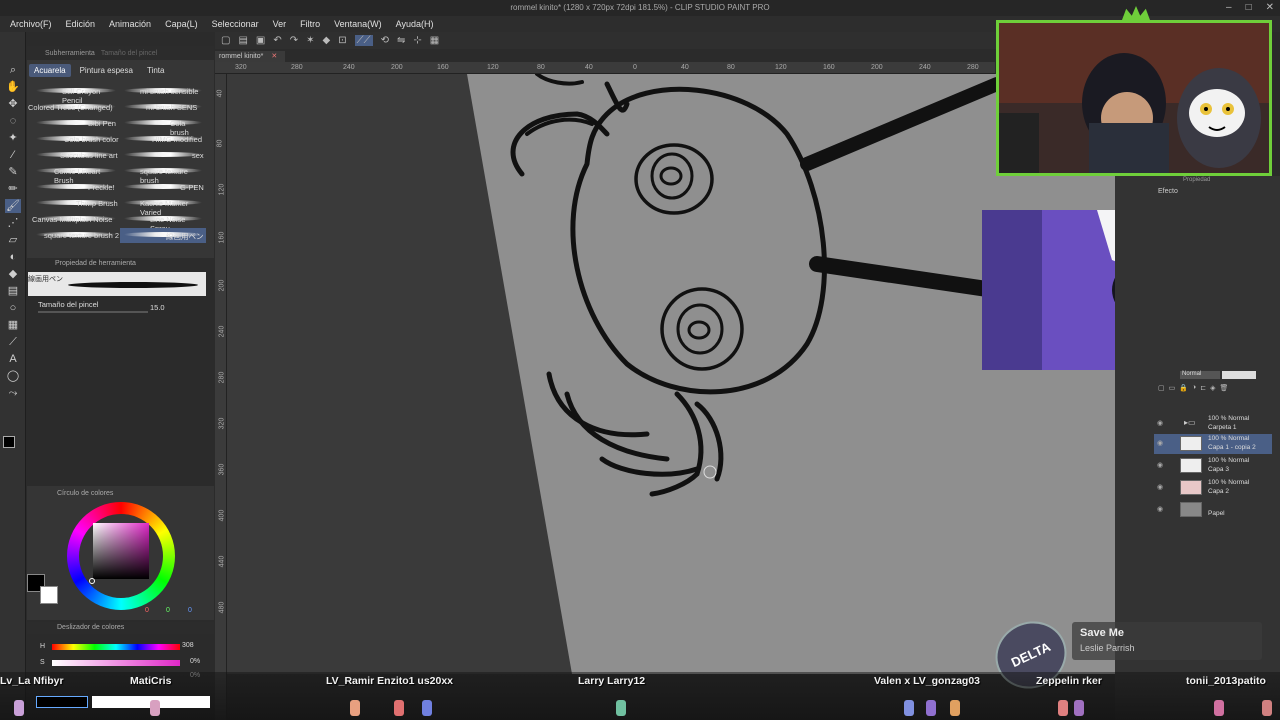 This screenshot has width=1280, height=720. Describe the element at coordinates (157, 307) in the screenshot. I see `brush-size-value: 15.0` at that location.